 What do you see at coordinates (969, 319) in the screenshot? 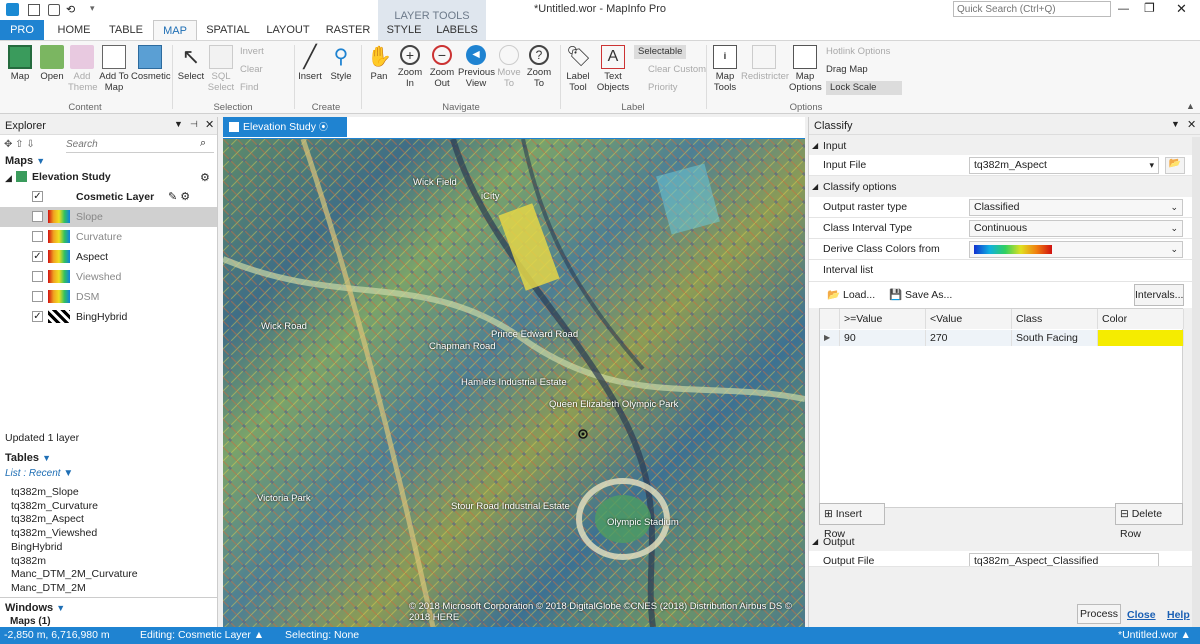
I see `col-max: <Value` at bounding box center [969, 319].